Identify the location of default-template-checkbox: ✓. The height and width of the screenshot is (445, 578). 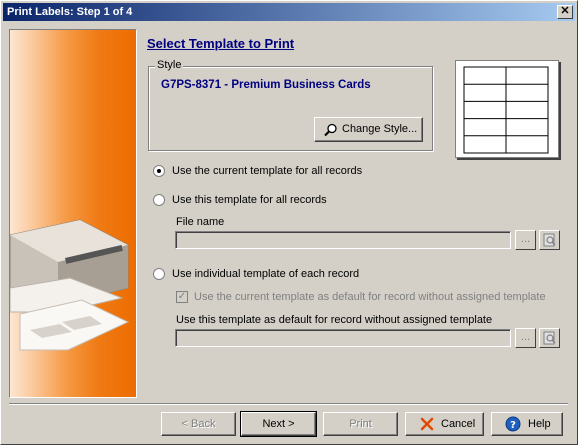
(182, 297).